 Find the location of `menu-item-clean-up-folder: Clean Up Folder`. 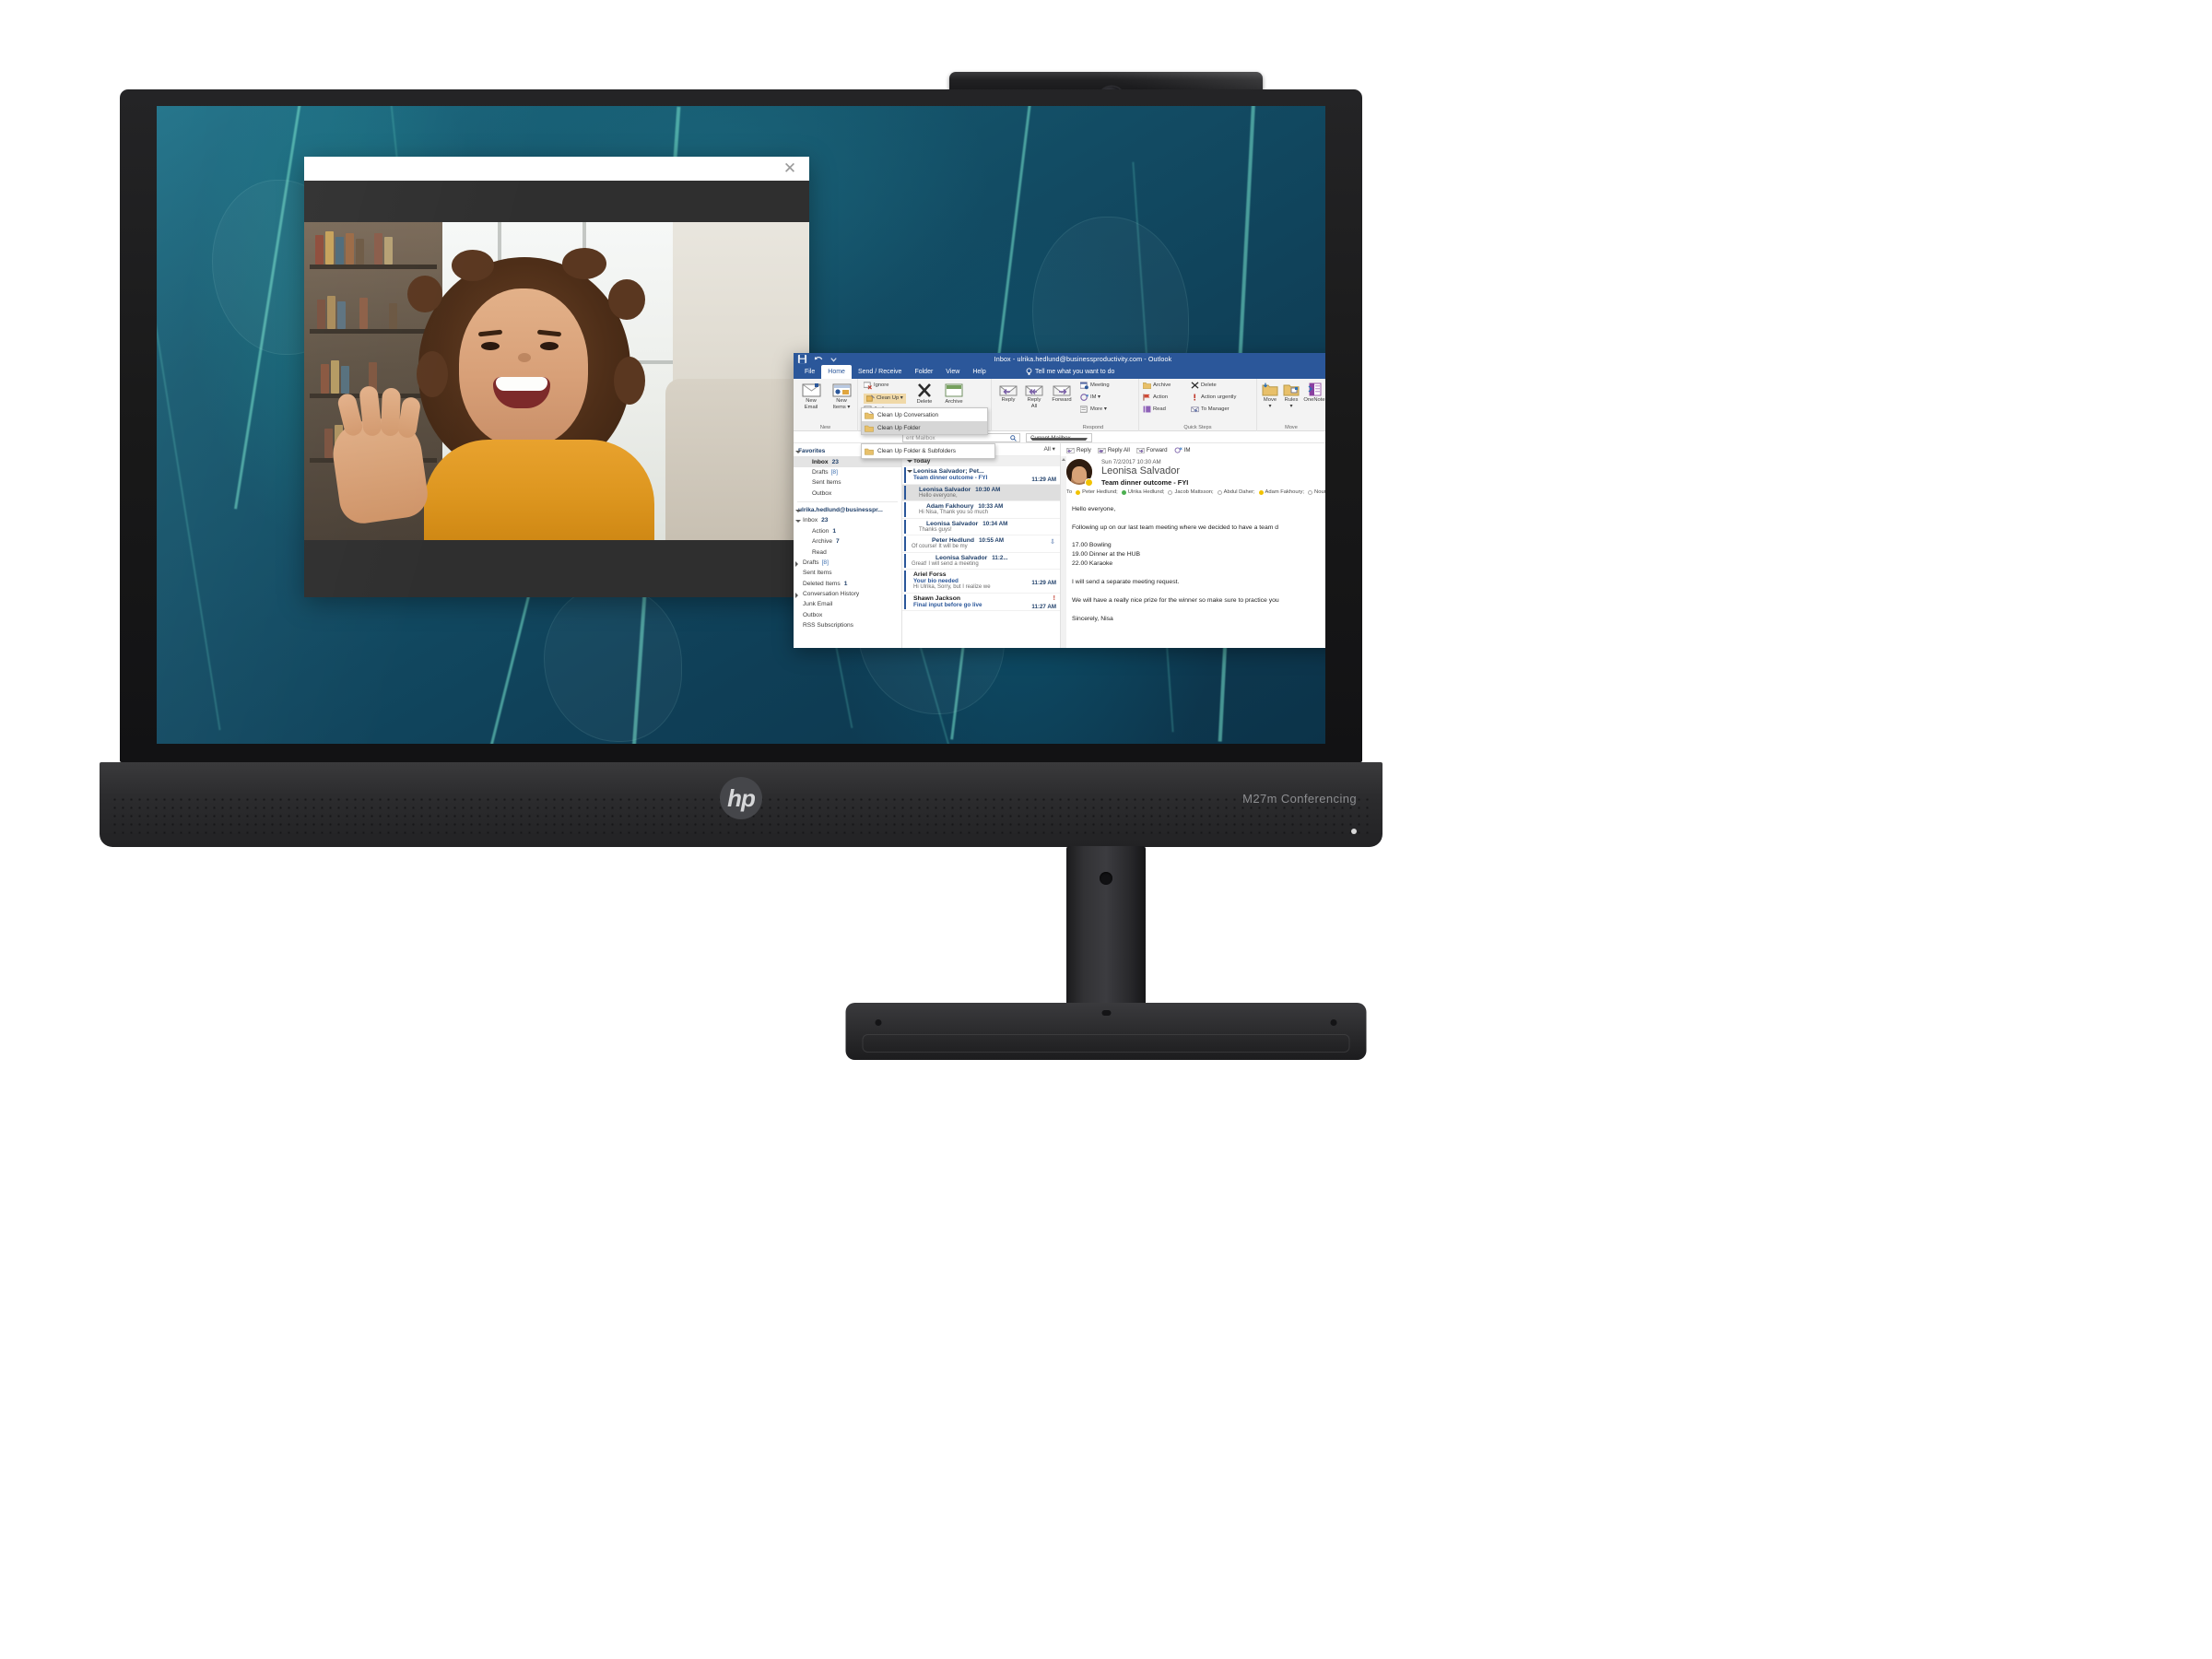

menu-item-clean-up-folder: Clean Up Folder is located at coordinates (924, 427).